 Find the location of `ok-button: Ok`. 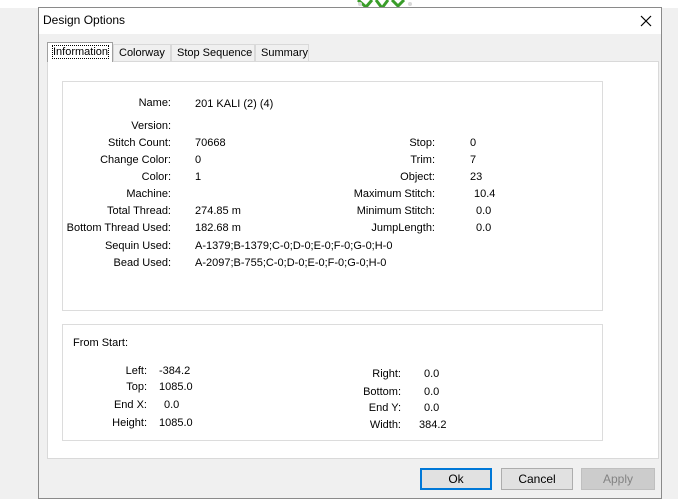

ok-button: Ok is located at coordinates (456, 479).